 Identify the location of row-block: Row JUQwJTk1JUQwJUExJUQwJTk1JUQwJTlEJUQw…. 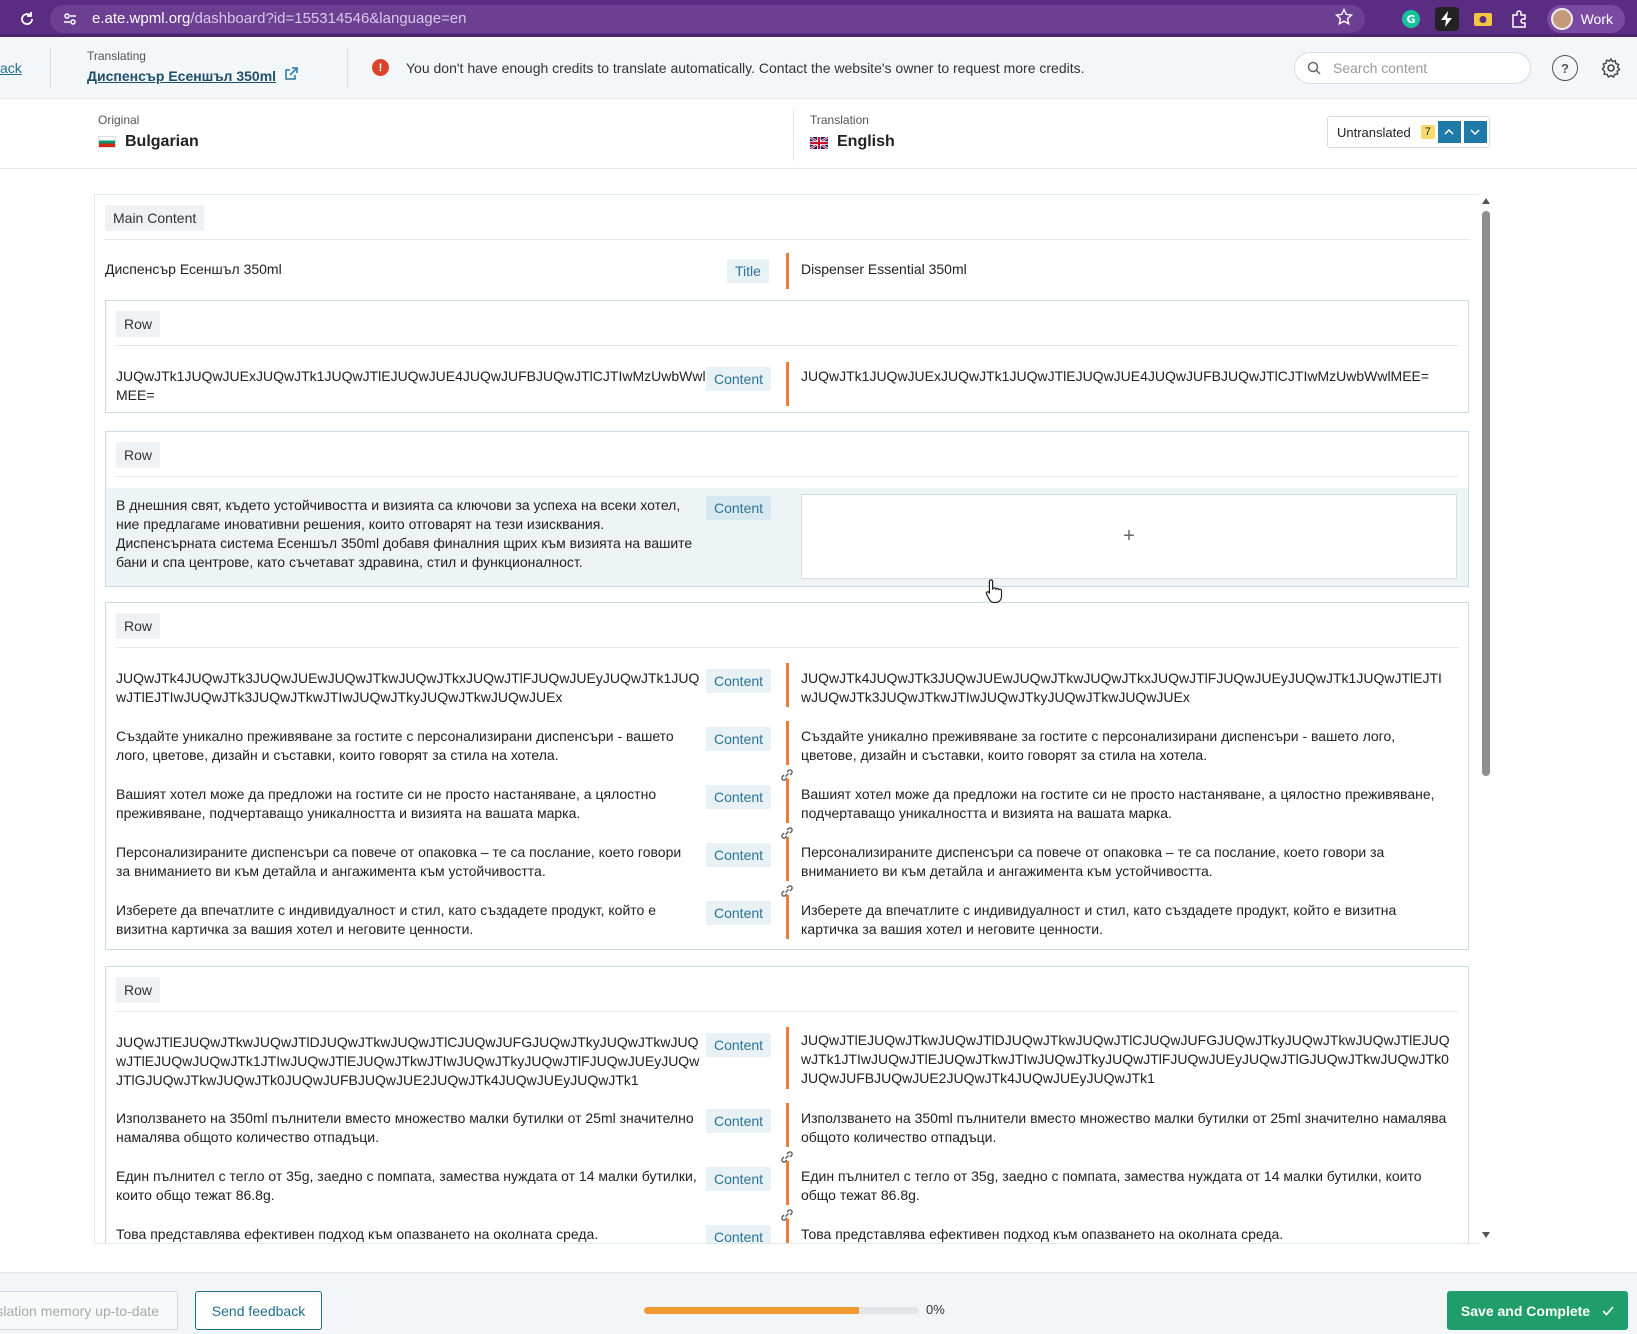
(787, 356).